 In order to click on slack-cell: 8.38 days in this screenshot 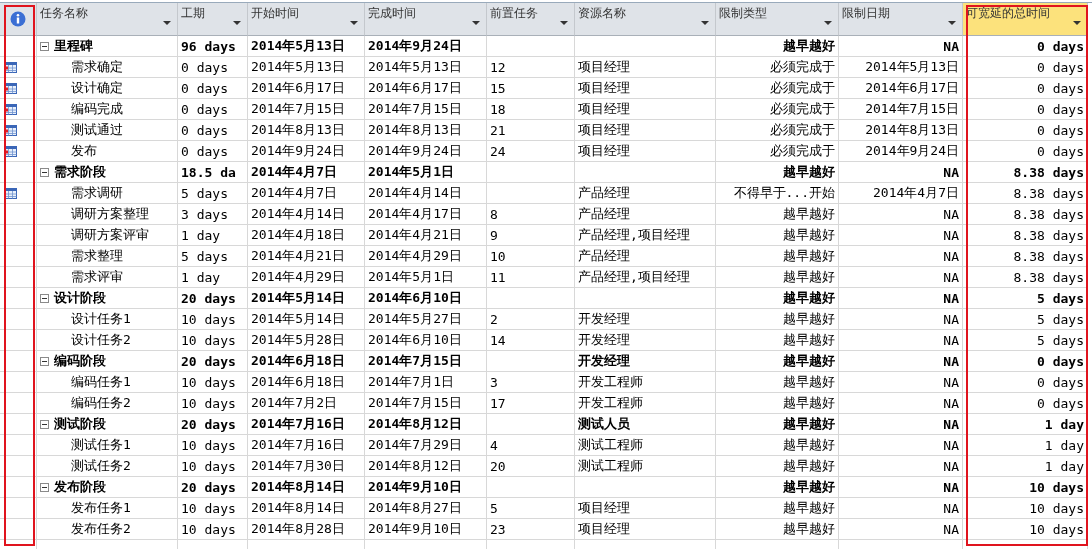, I will do `click(1025, 235)`.